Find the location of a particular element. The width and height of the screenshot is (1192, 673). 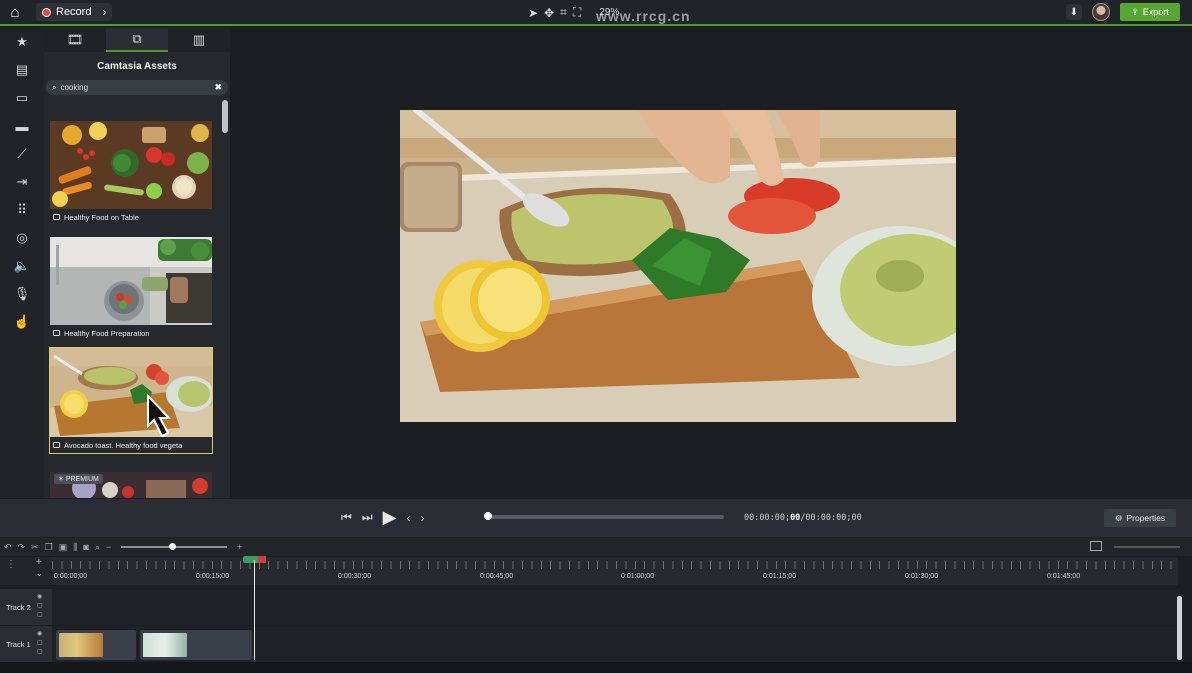

zoom-slider-handle is located at coordinates (173, 546).